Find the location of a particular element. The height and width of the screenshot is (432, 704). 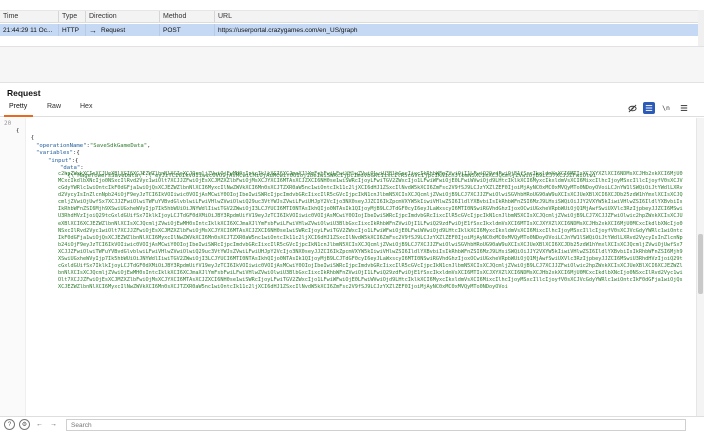

help-icon: ? is located at coordinates (9, 424).